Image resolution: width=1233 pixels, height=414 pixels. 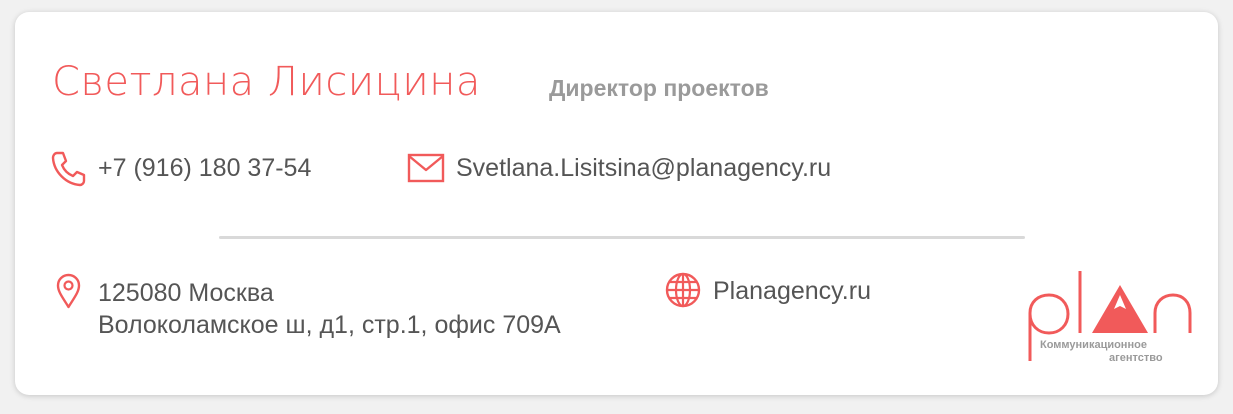 What do you see at coordinates (426, 168) in the screenshot?
I see `envelope-icon` at bounding box center [426, 168].